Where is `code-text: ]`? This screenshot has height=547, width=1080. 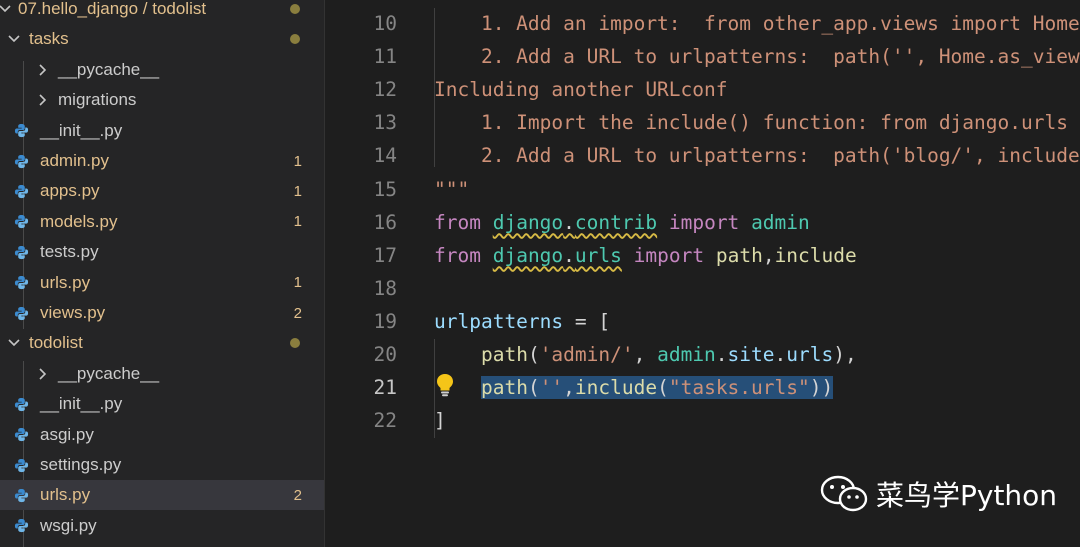 code-text: ] is located at coordinates (440, 420).